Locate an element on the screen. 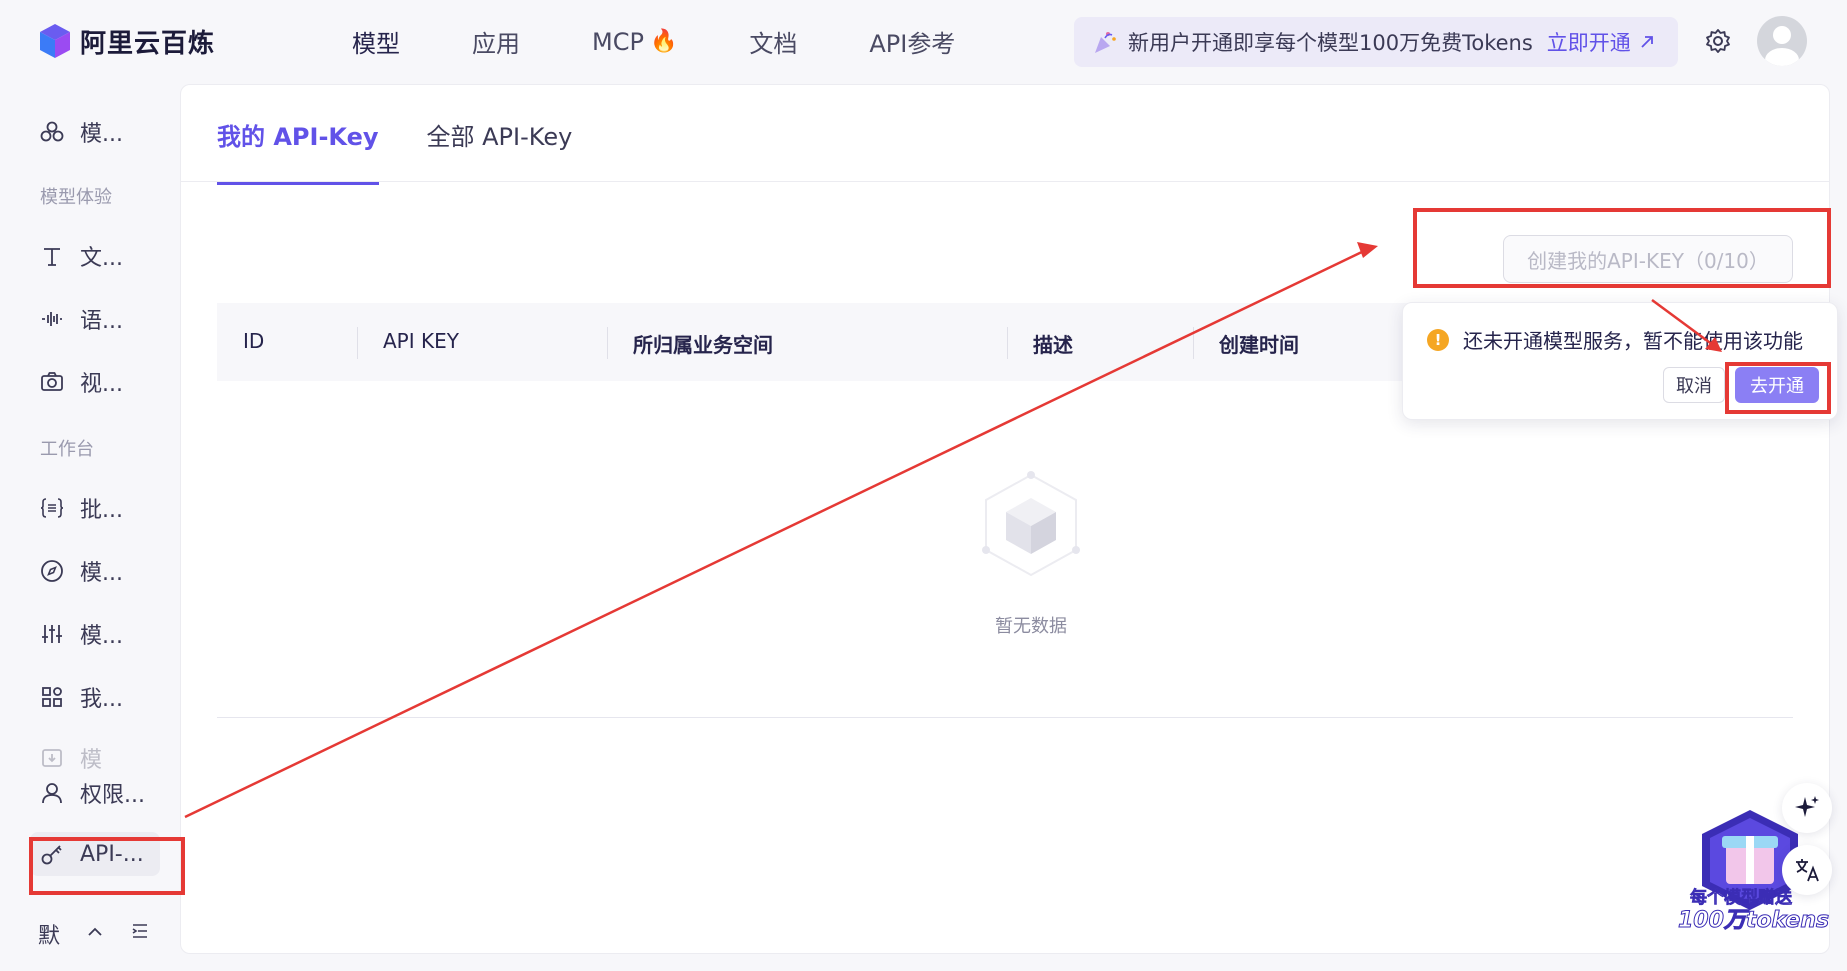 The height and width of the screenshot is (971, 1847). column-header-workspace: 所归属业务空间 is located at coordinates (703, 345).